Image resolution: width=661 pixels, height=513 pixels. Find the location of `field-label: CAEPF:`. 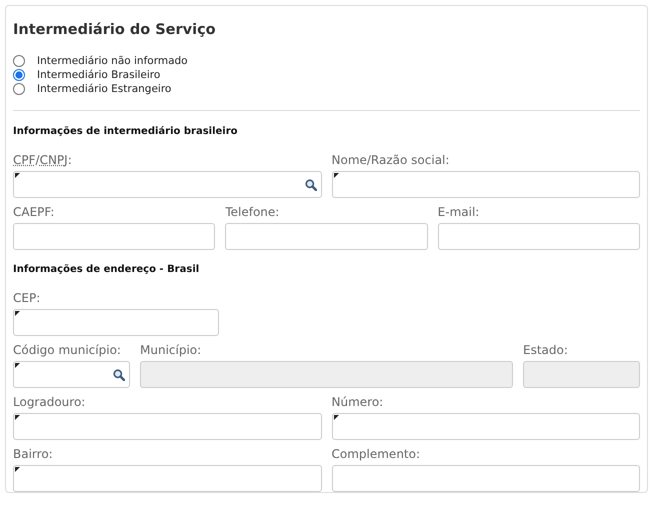

field-label: CAEPF: is located at coordinates (33, 212).